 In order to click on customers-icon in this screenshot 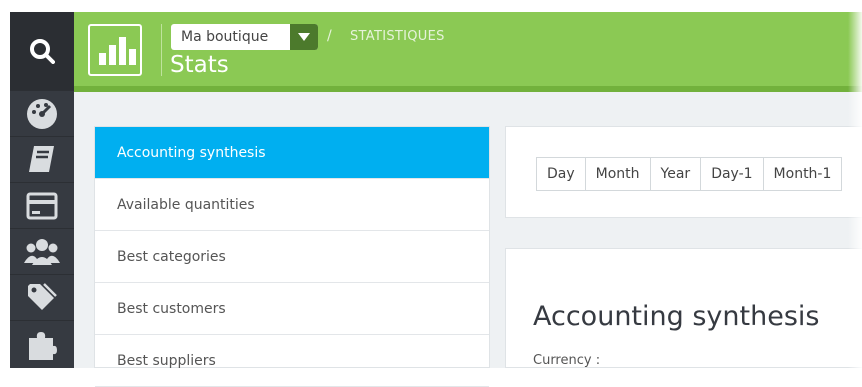, I will do `click(42, 251)`.